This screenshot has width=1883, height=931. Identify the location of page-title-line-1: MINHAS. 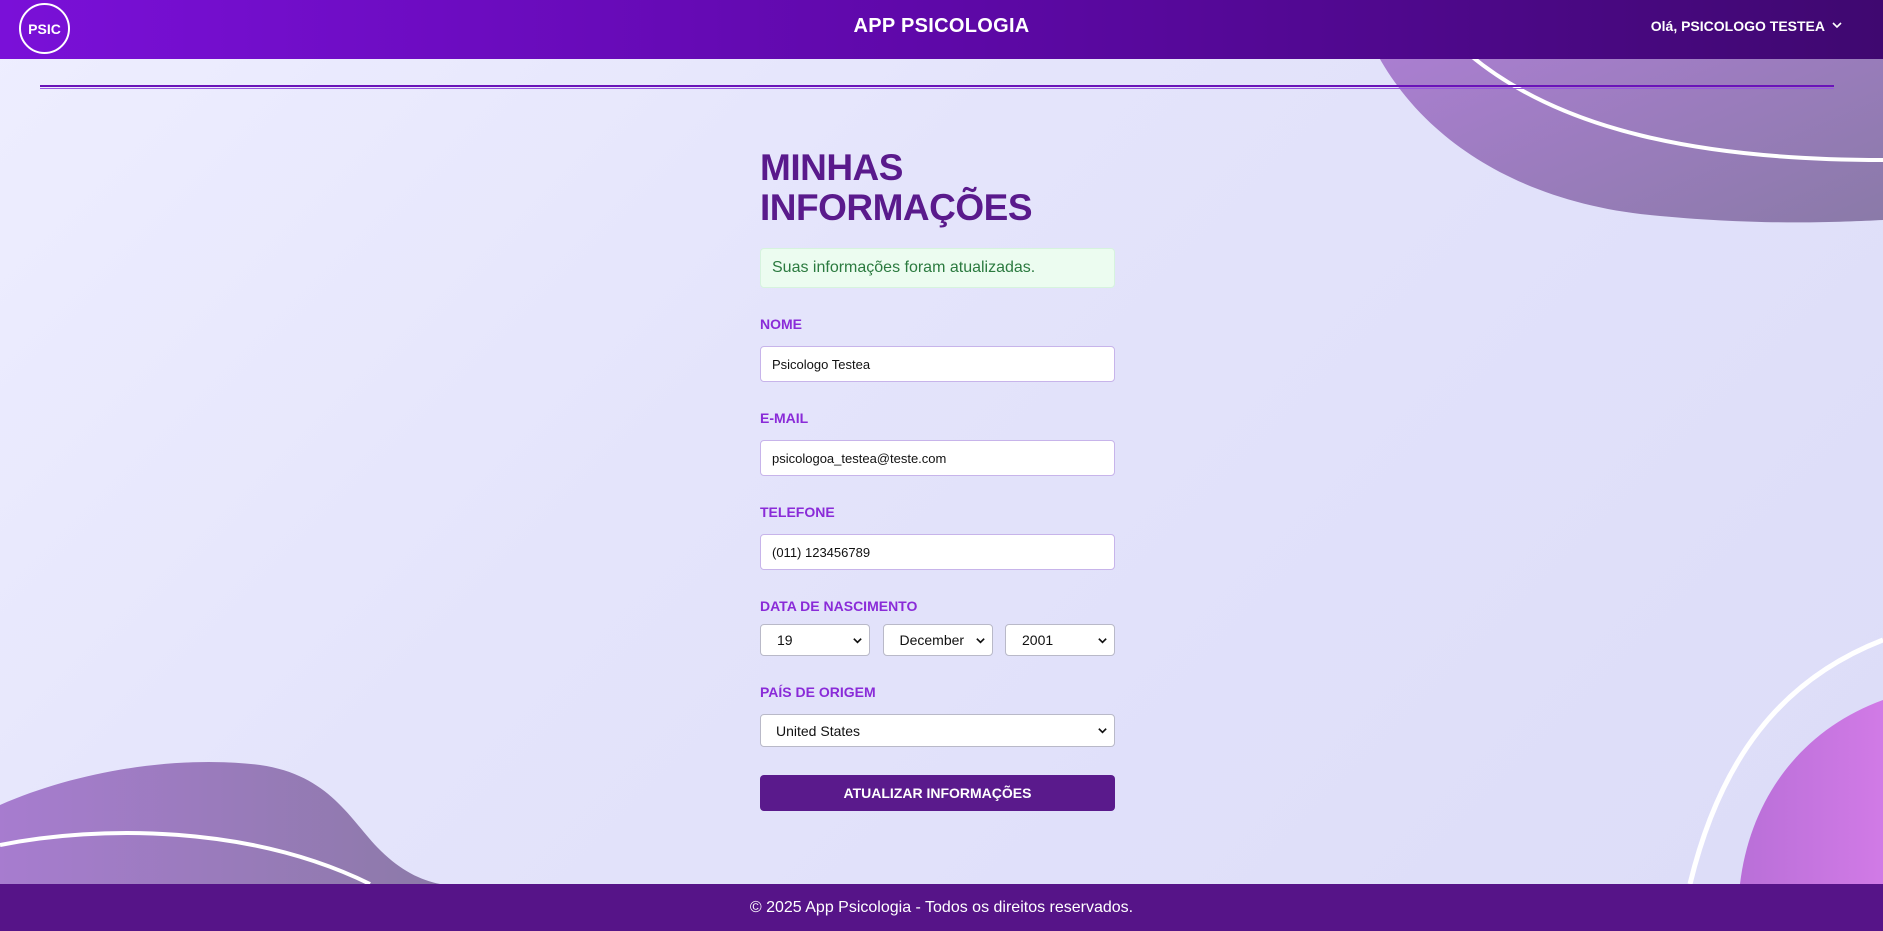
(831, 167).